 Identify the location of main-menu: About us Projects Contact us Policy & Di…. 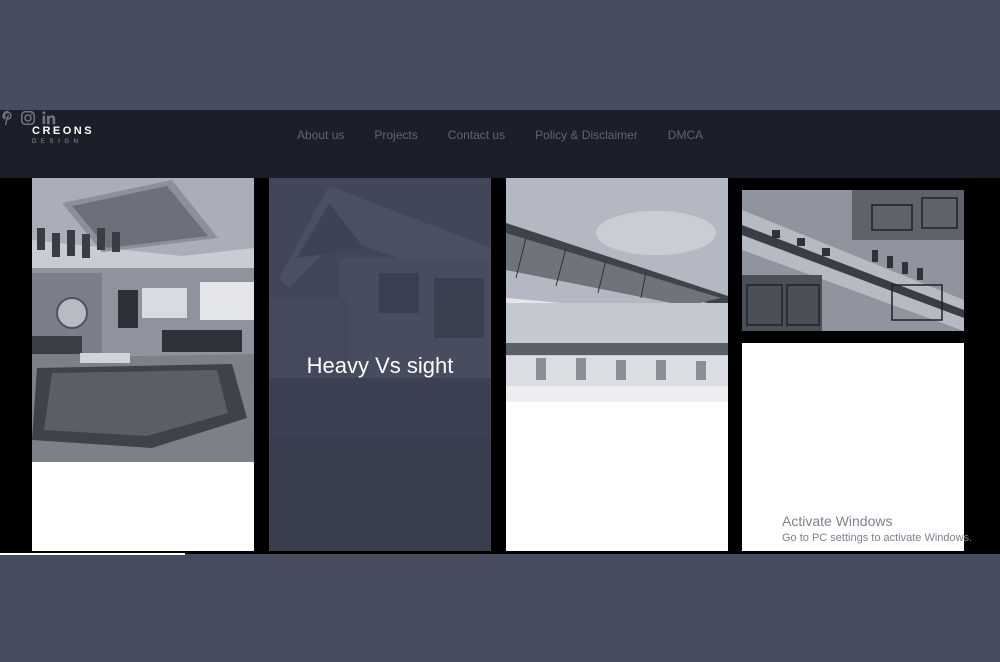
(500, 135).